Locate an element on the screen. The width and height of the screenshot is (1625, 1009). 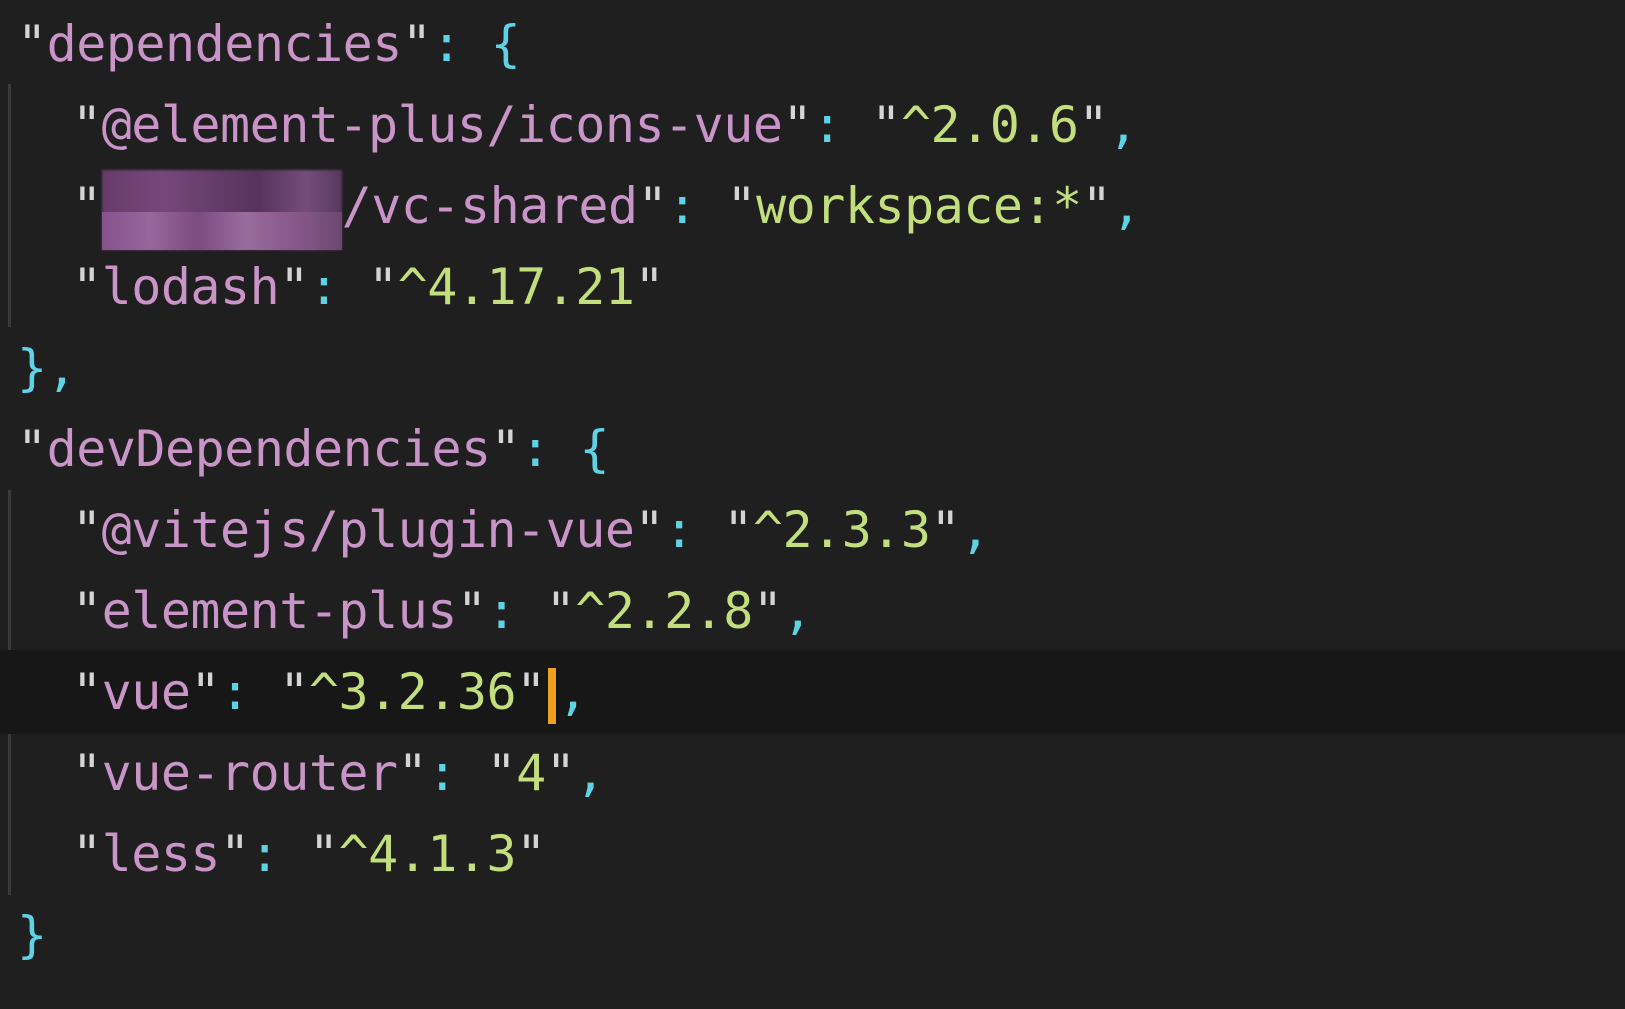
code-line: "@vitejs/plugin-vue": "^2.3.3", is located at coordinates (812, 530).